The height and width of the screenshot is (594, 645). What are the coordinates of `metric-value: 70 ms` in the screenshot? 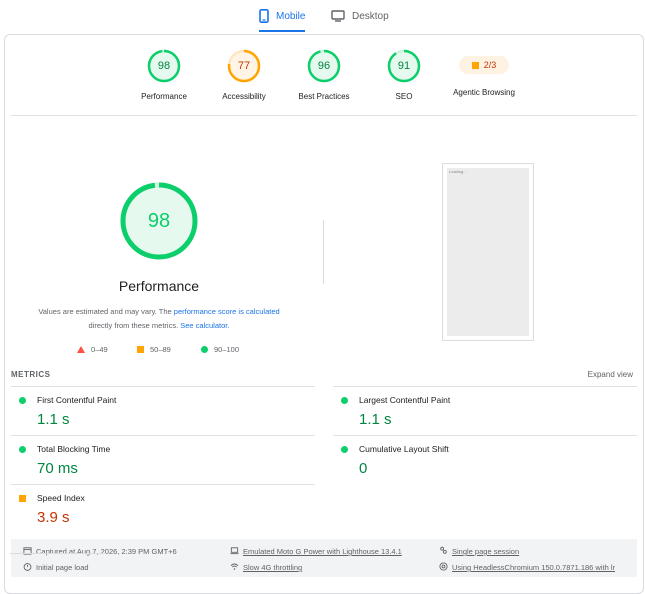 It's located at (57, 468).